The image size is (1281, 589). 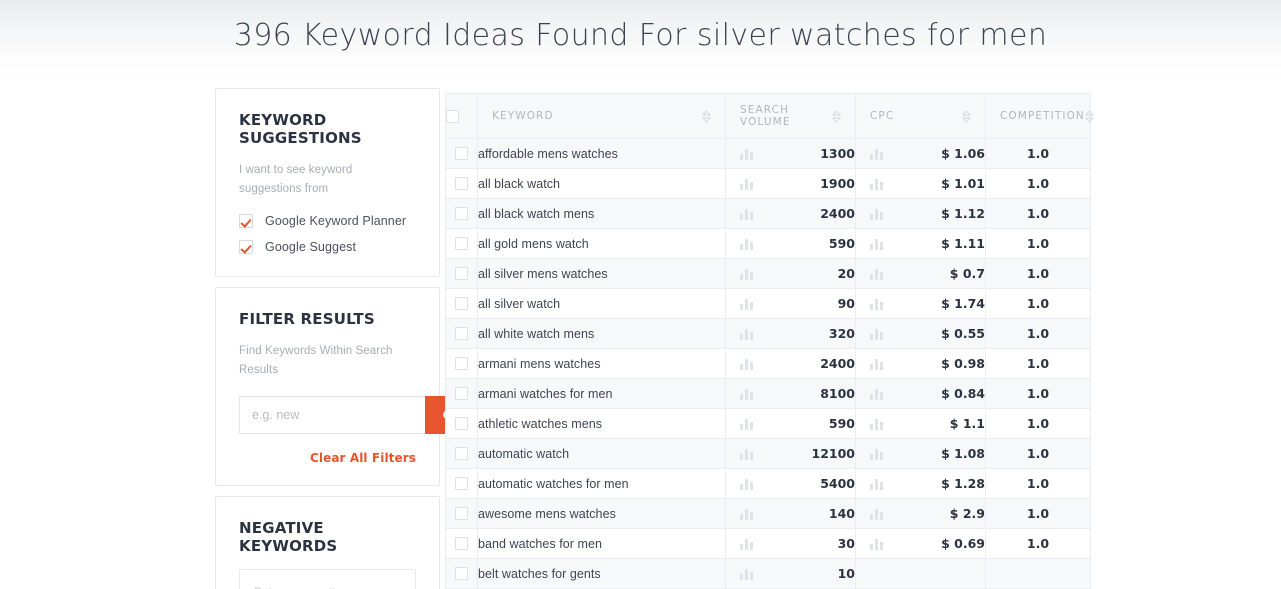 I want to click on cell-competition, so click(x=1038, y=573).